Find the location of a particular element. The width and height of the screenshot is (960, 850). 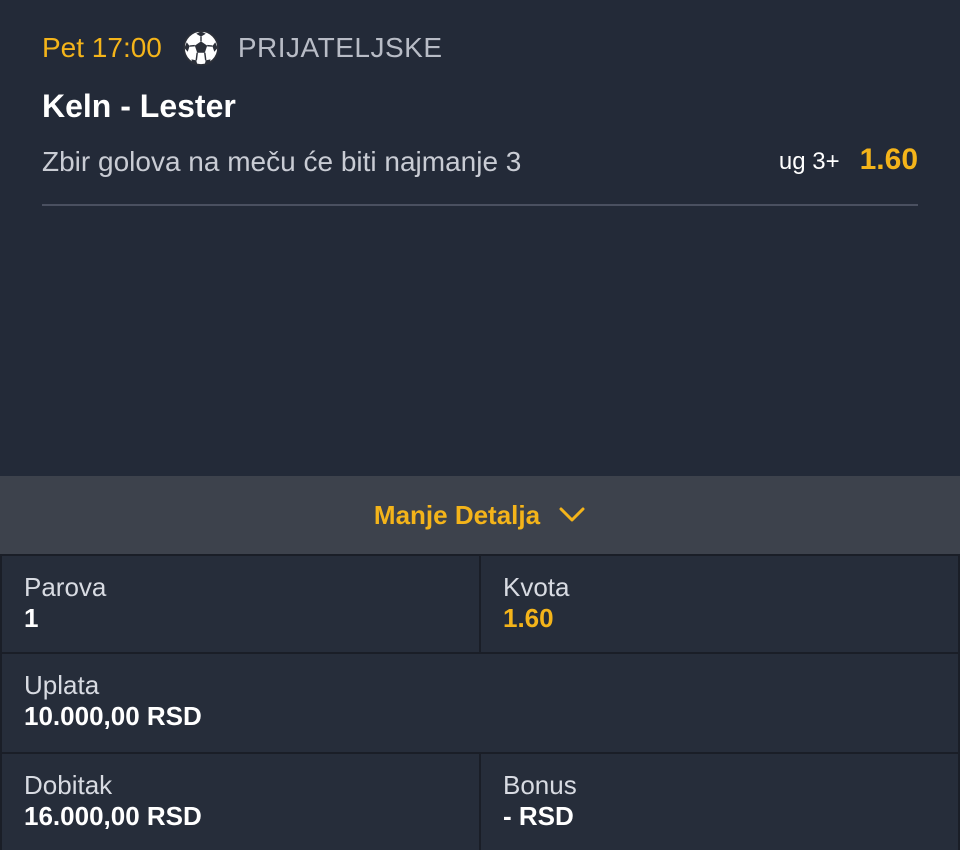

uplata-label: Uplata is located at coordinates (62, 685).